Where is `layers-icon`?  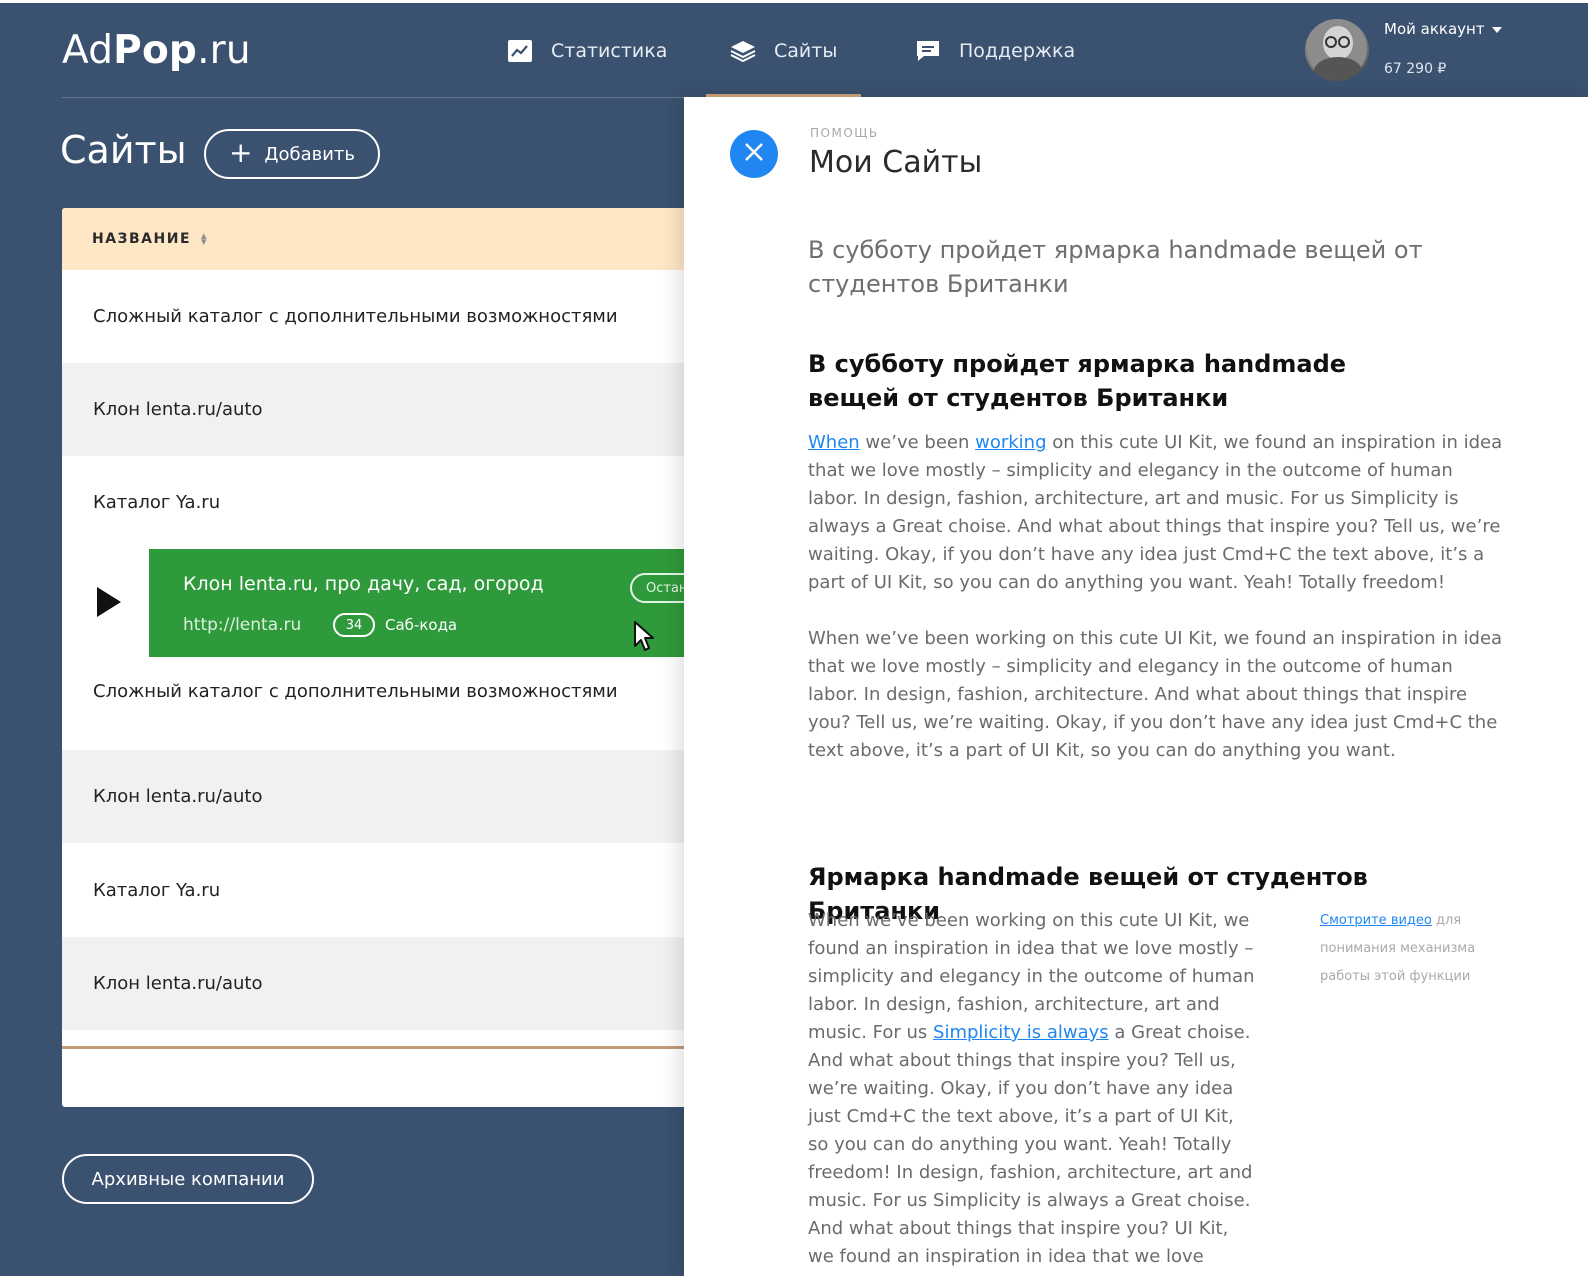
layers-icon is located at coordinates (743, 51).